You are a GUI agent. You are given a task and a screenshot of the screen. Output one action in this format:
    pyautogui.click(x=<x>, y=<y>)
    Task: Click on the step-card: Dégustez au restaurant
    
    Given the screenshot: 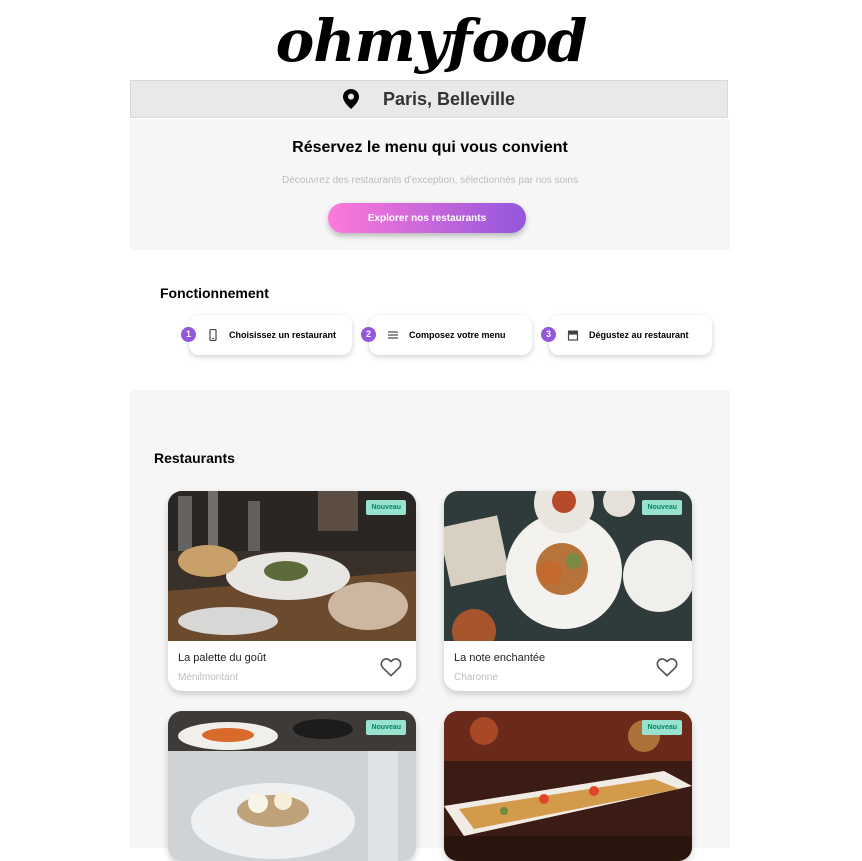 What is the action you would take?
    pyautogui.click(x=630, y=335)
    